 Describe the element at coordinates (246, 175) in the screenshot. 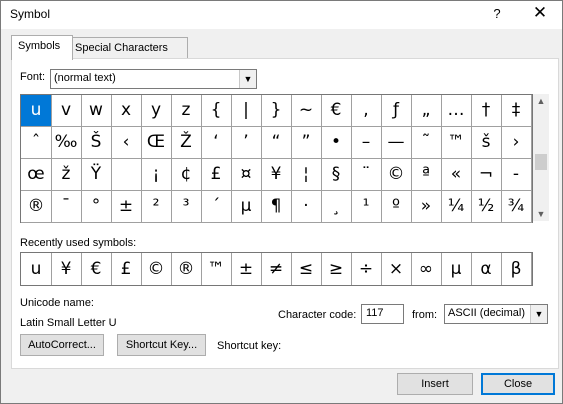

I see `symbol-cell: ¤` at that location.